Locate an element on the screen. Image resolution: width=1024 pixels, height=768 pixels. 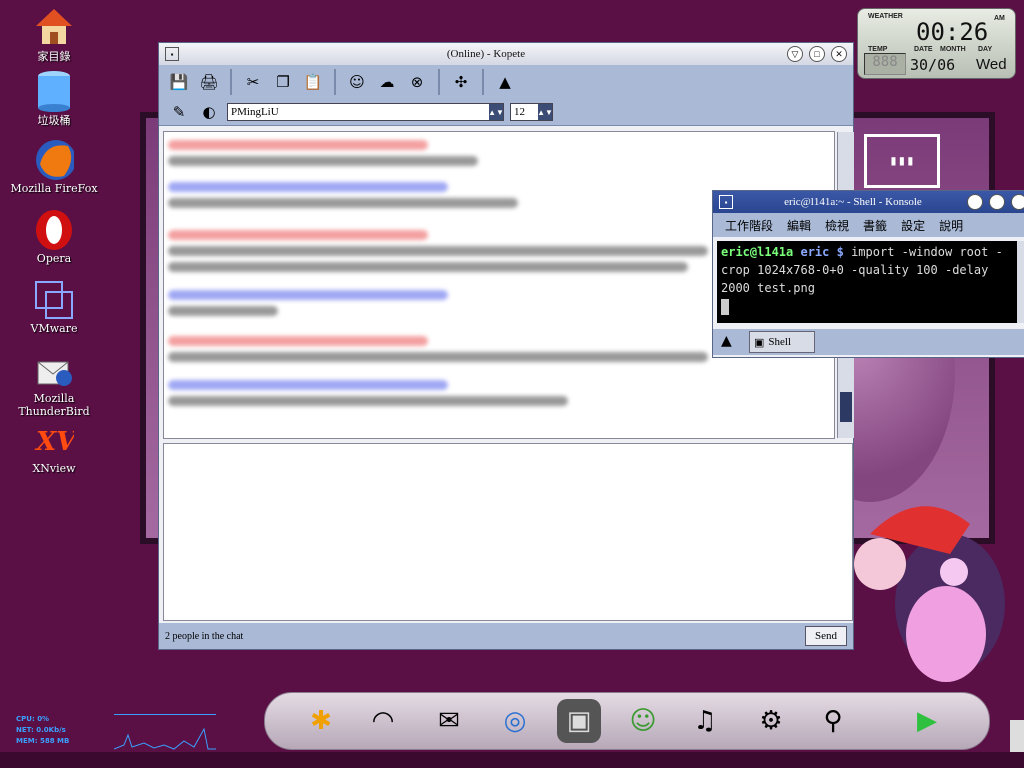
menu-bookmarks: 書籤 is located at coordinates (875, 225).